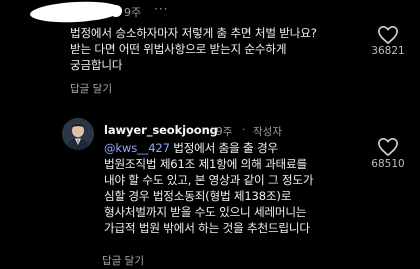  I want to click on more-options-button: ···, so click(161, 9).